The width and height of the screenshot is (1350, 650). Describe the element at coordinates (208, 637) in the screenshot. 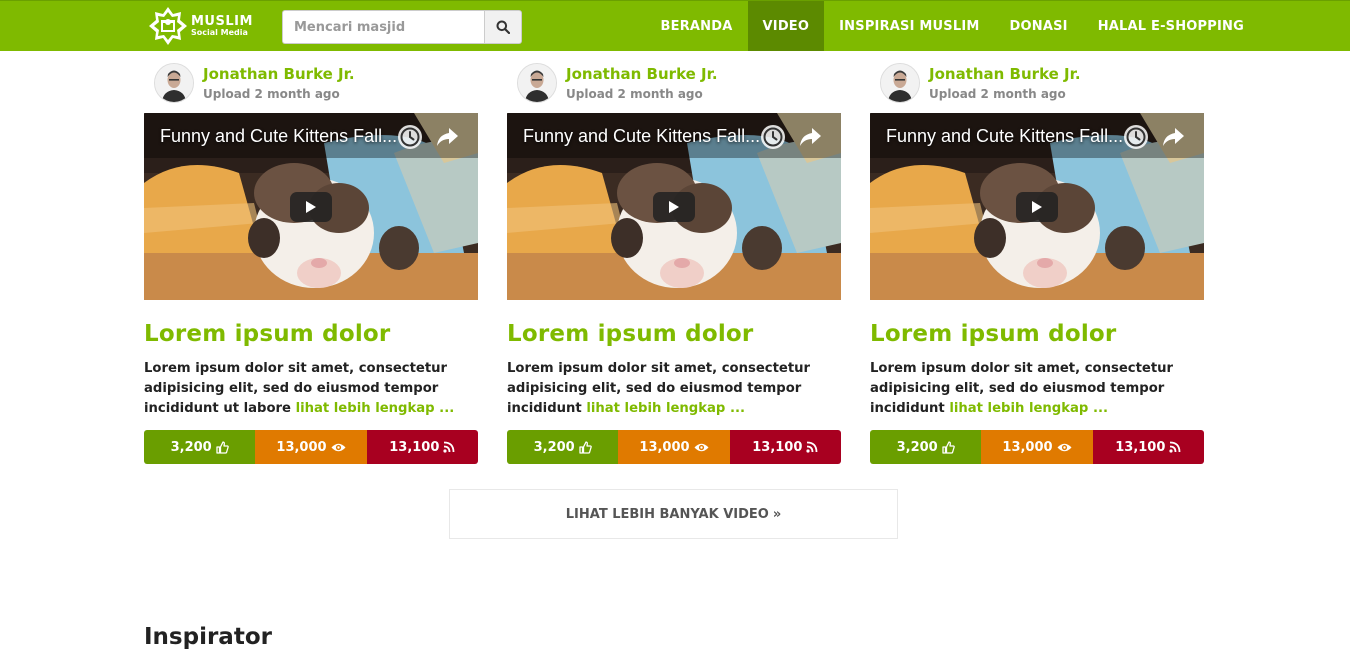

I see `section-title: Inspirator` at that location.